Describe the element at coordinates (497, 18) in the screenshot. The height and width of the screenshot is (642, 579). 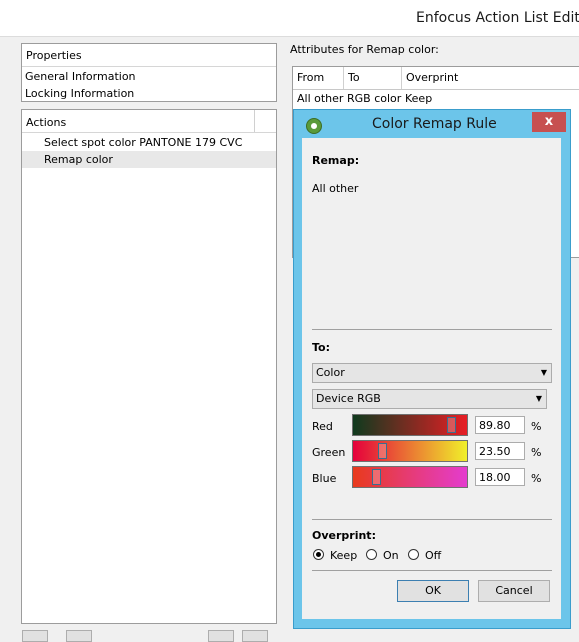
I see `window-title: Enfocus Action List Editor` at that location.